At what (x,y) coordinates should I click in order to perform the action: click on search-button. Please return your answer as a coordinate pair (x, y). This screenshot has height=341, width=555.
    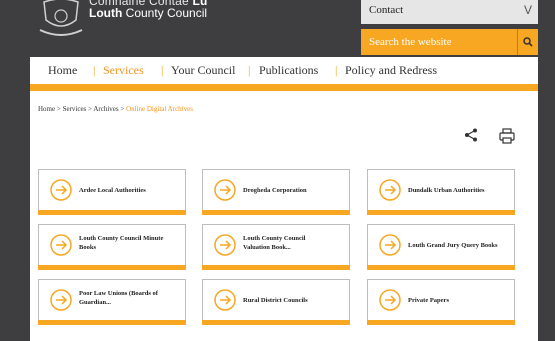
    Looking at the image, I should click on (527, 42).